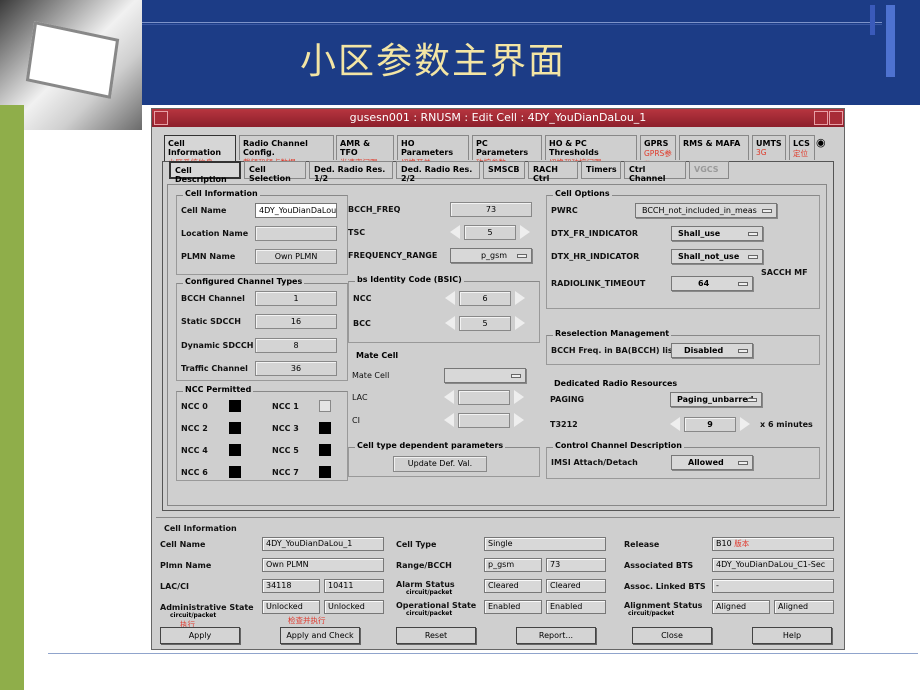  Describe the element at coordinates (320, 635) in the screenshot. I see `apply-and-check-button: Apply and Check` at that location.